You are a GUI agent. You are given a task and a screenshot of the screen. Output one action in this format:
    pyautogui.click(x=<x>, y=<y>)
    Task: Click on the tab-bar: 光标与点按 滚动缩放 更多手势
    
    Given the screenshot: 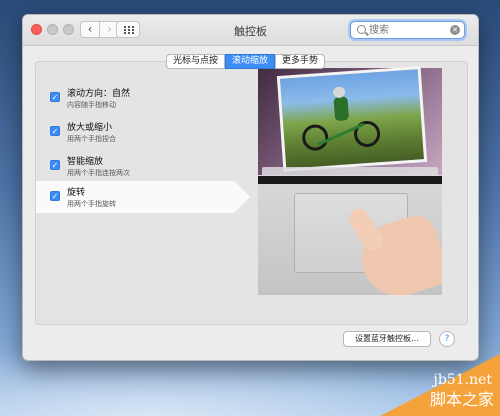 What is the action you would take?
    pyautogui.click(x=246, y=61)
    